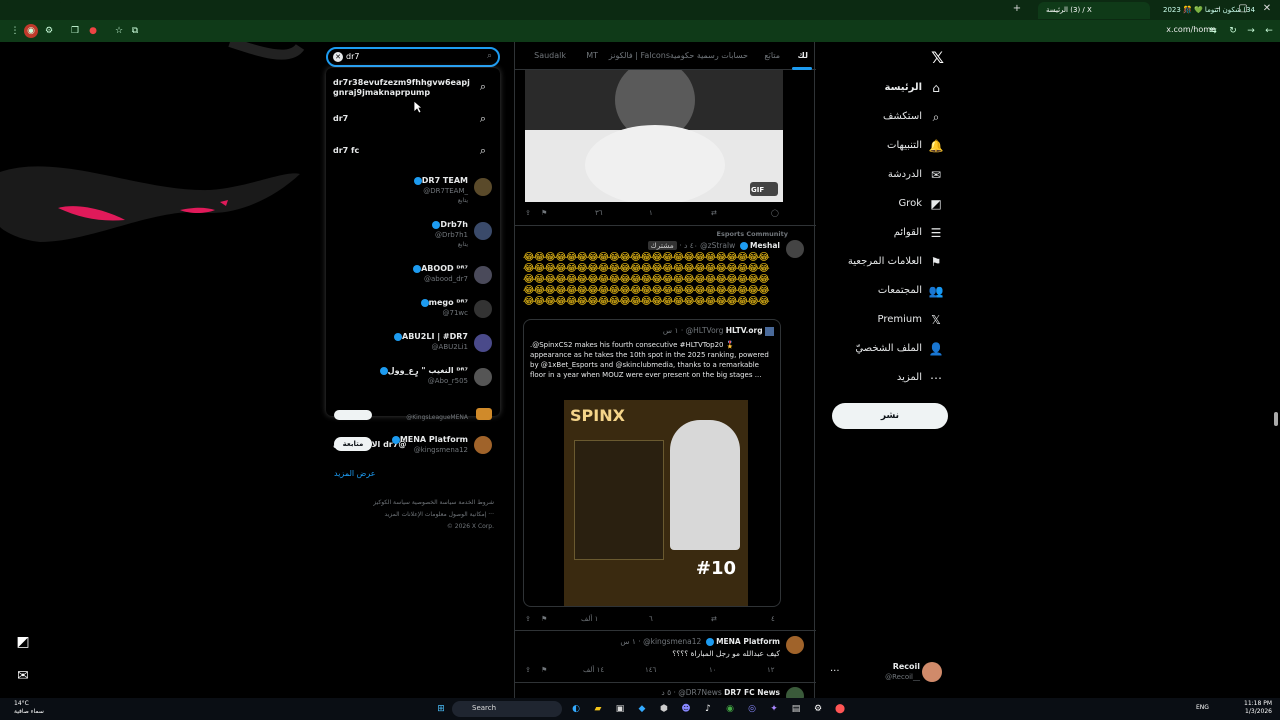 The height and width of the screenshot is (720, 1280). What do you see at coordinates (1269, 31) in the screenshot?
I see `back-icon: ←` at bounding box center [1269, 31].